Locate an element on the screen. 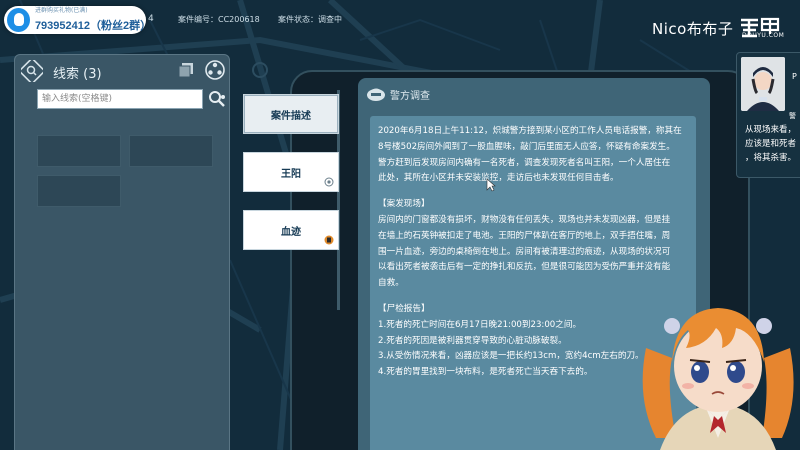 Image resolution: width=800 pixels, height=450 pixels. mouse-cursor-icon is located at coordinates (491, 185).